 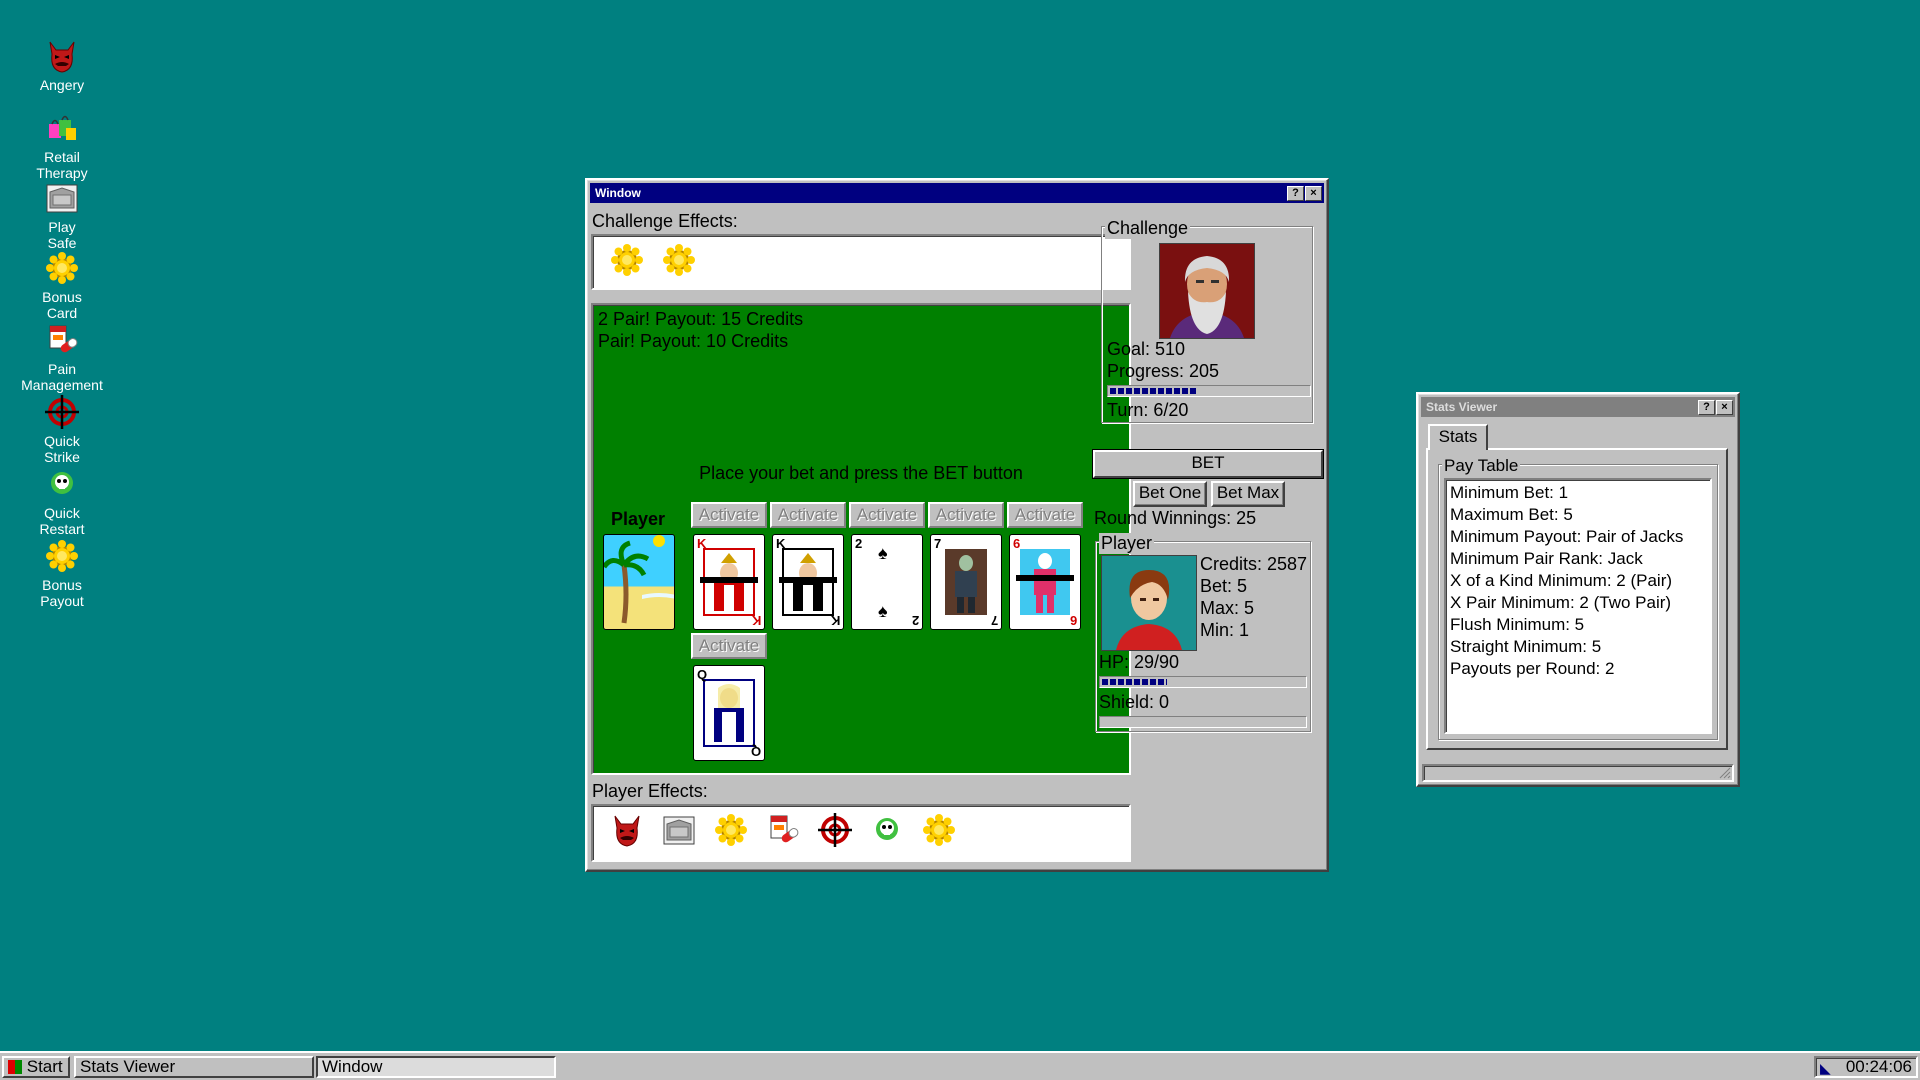 I want to click on desktop-icon-angery: Angery, so click(x=62, y=65).